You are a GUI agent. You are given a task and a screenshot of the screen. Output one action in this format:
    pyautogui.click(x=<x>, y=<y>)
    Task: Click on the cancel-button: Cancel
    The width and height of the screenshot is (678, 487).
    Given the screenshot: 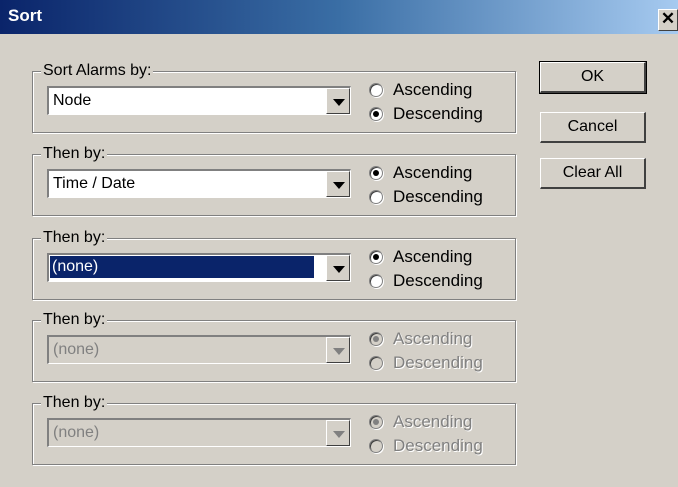 What is the action you would take?
    pyautogui.click(x=593, y=127)
    